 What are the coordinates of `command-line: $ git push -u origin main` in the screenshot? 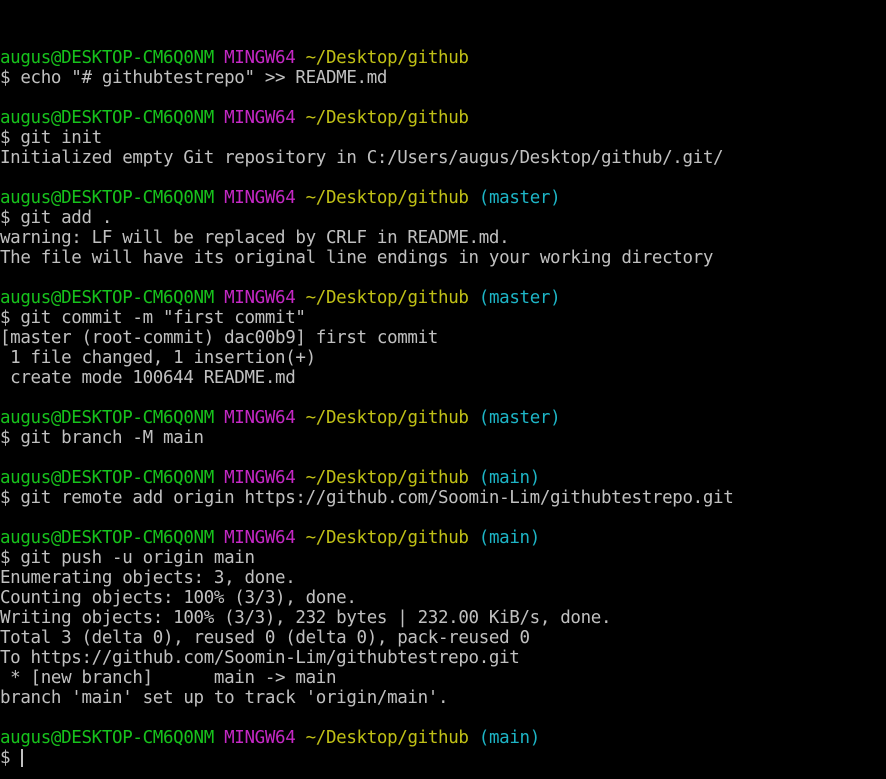 It's located at (443, 558).